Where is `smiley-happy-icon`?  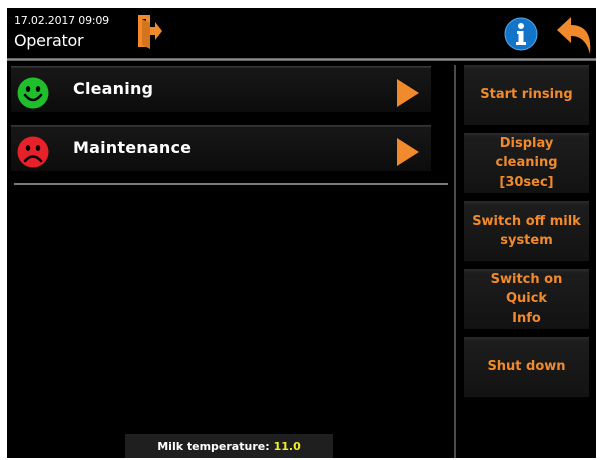 smiley-happy-icon is located at coordinates (33, 93).